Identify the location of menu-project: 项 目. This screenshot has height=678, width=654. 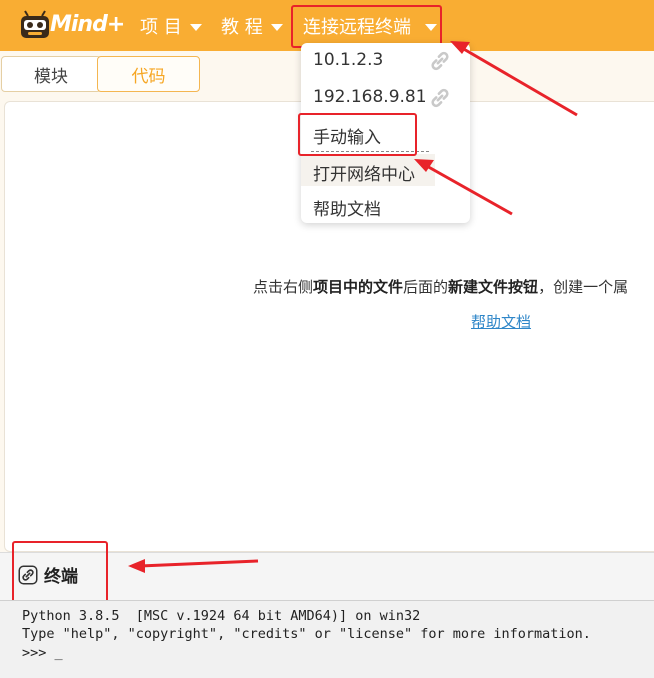
(171, 26).